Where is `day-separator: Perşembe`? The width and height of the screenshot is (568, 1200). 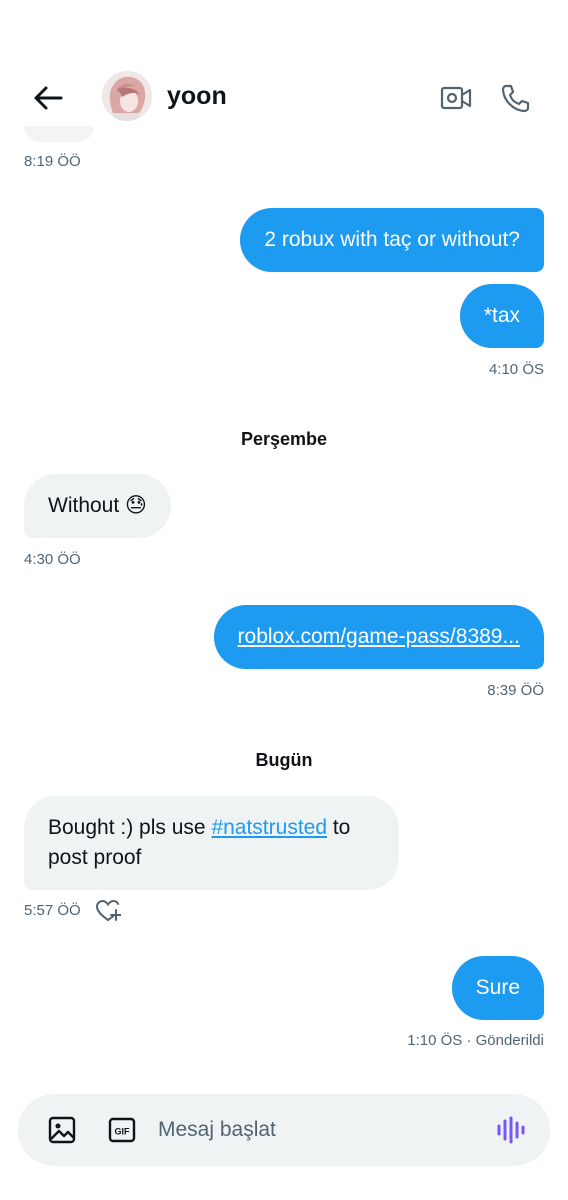
day-separator: Perşembe is located at coordinates (284, 439).